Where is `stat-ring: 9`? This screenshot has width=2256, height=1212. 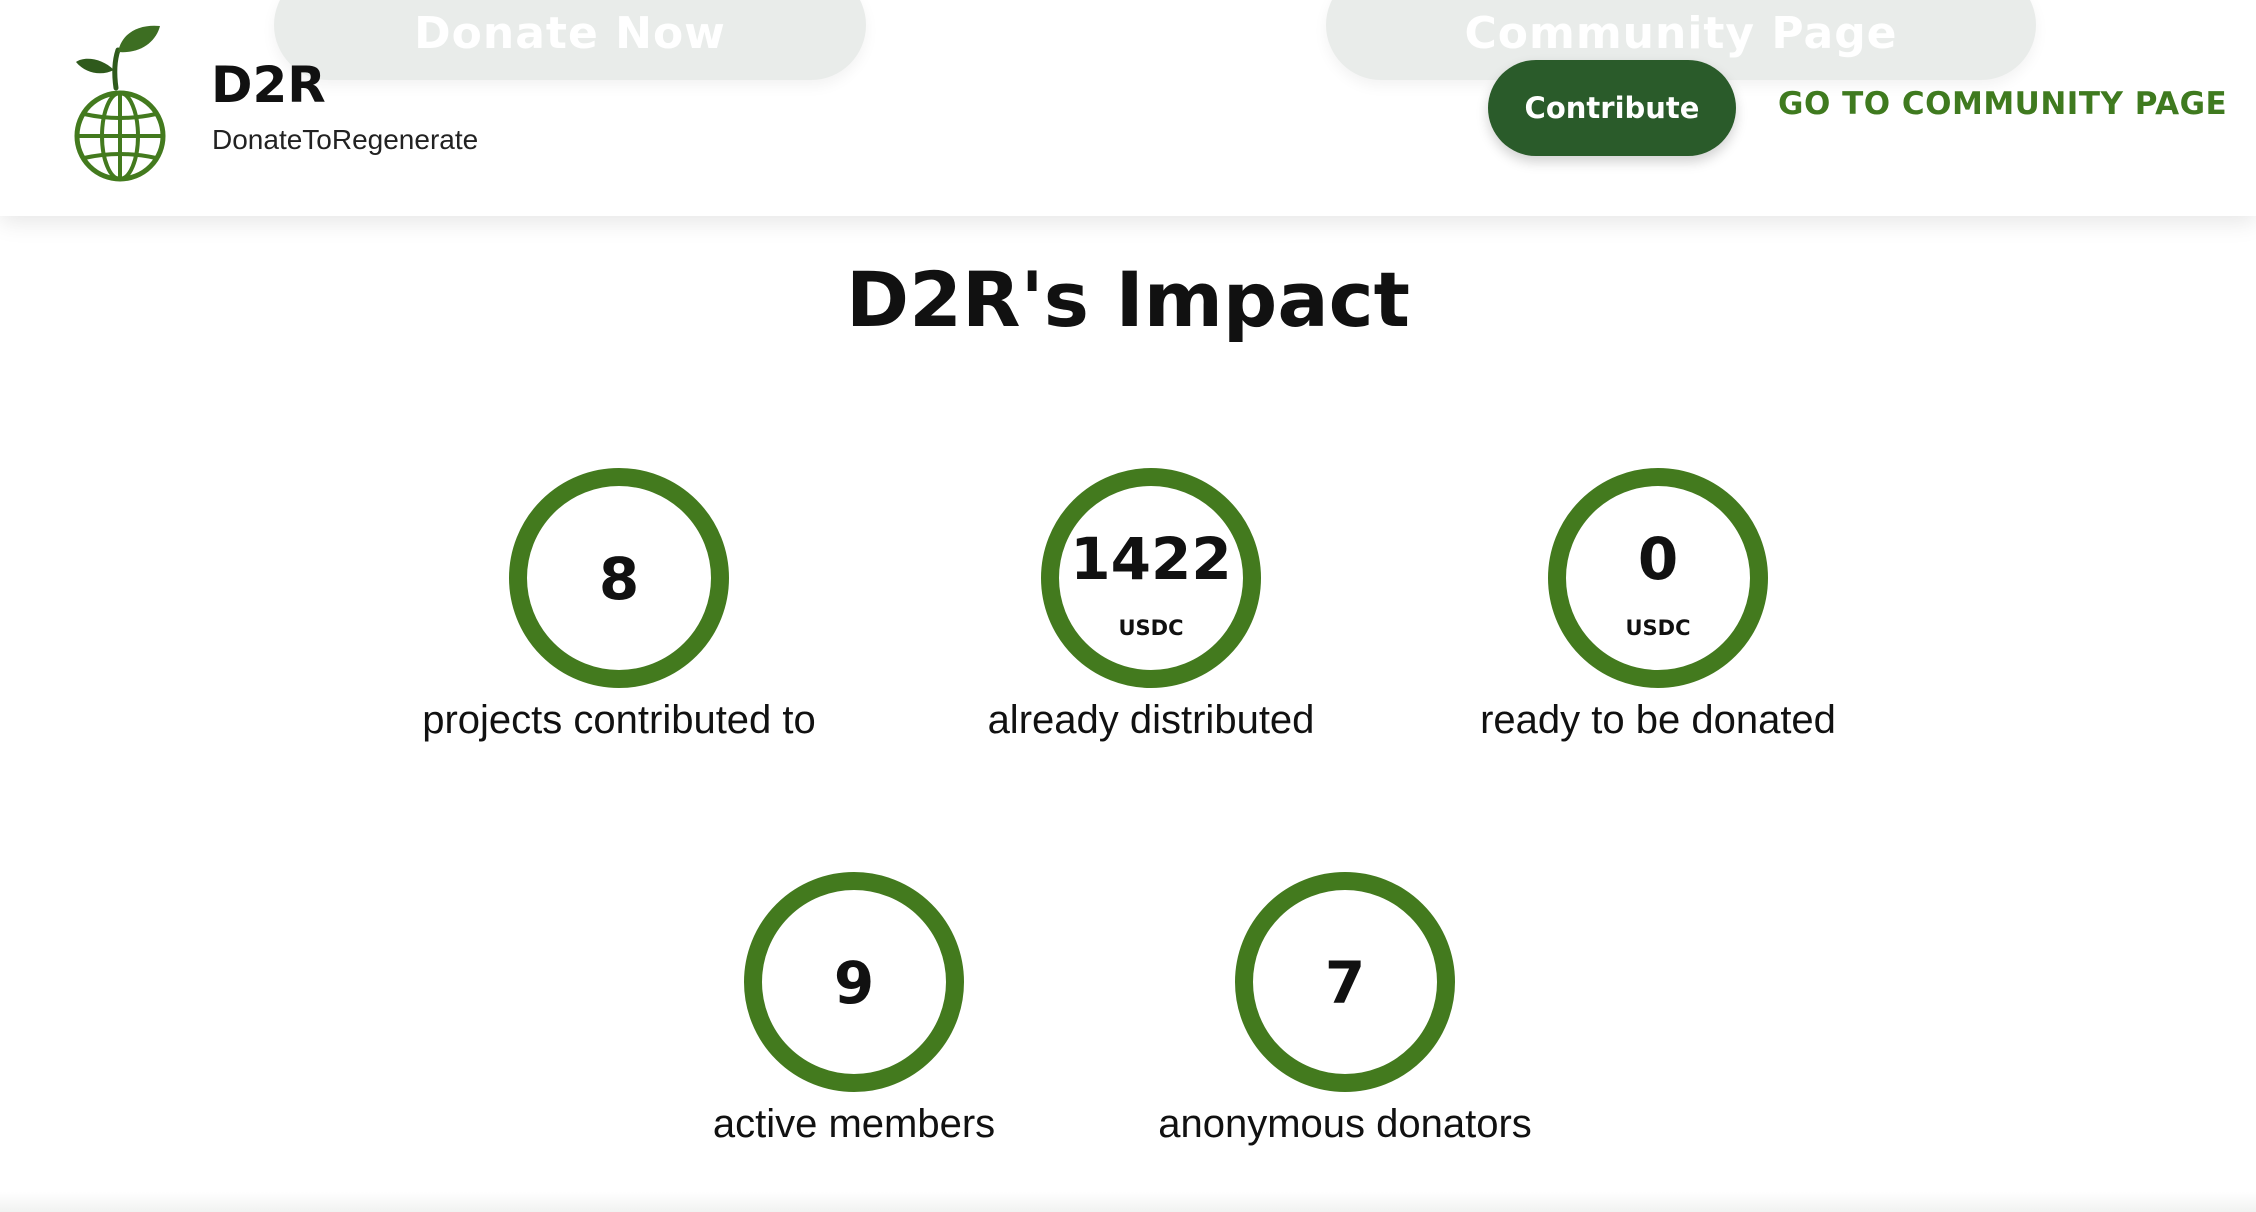 stat-ring: 9 is located at coordinates (854, 982).